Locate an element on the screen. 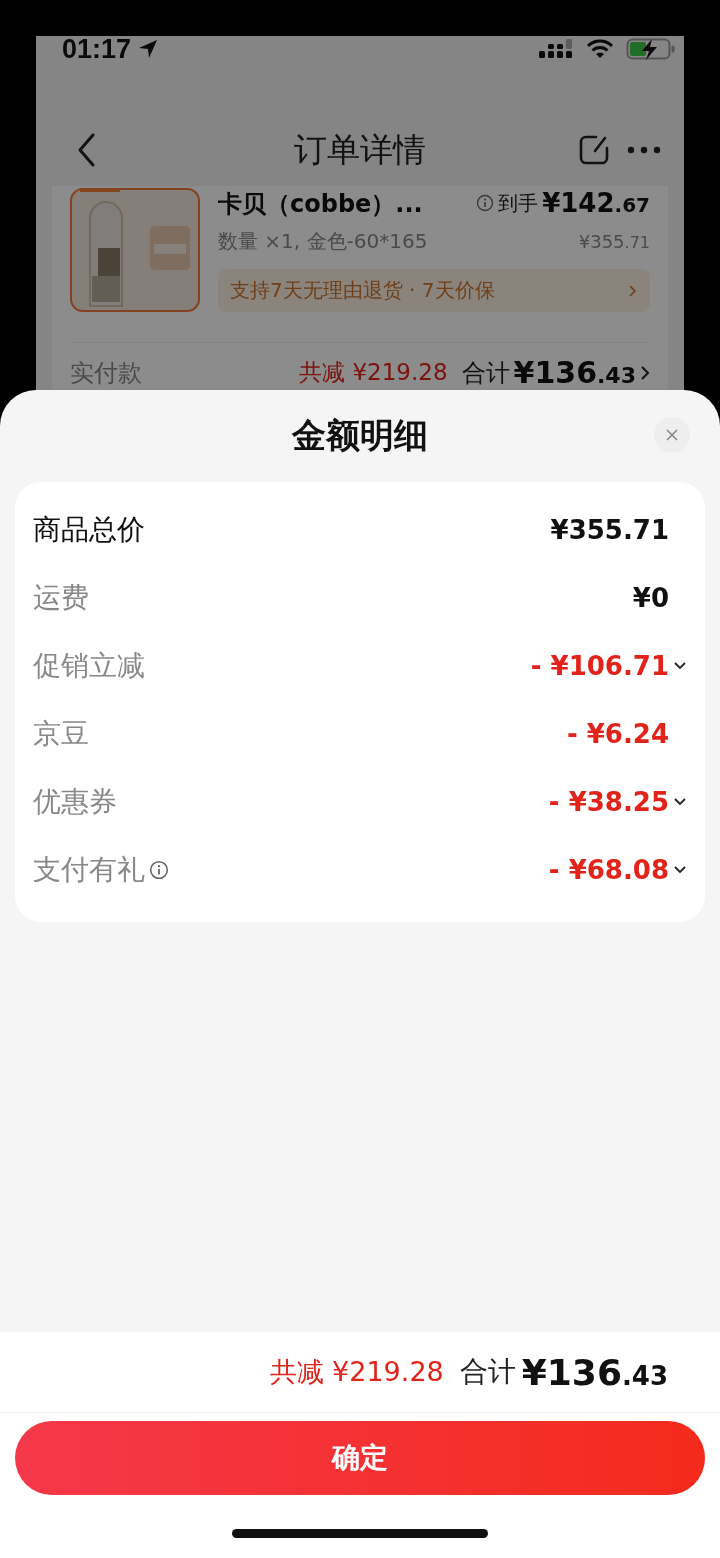 The width and height of the screenshot is (720, 1558). more-icon is located at coordinates (644, 150).